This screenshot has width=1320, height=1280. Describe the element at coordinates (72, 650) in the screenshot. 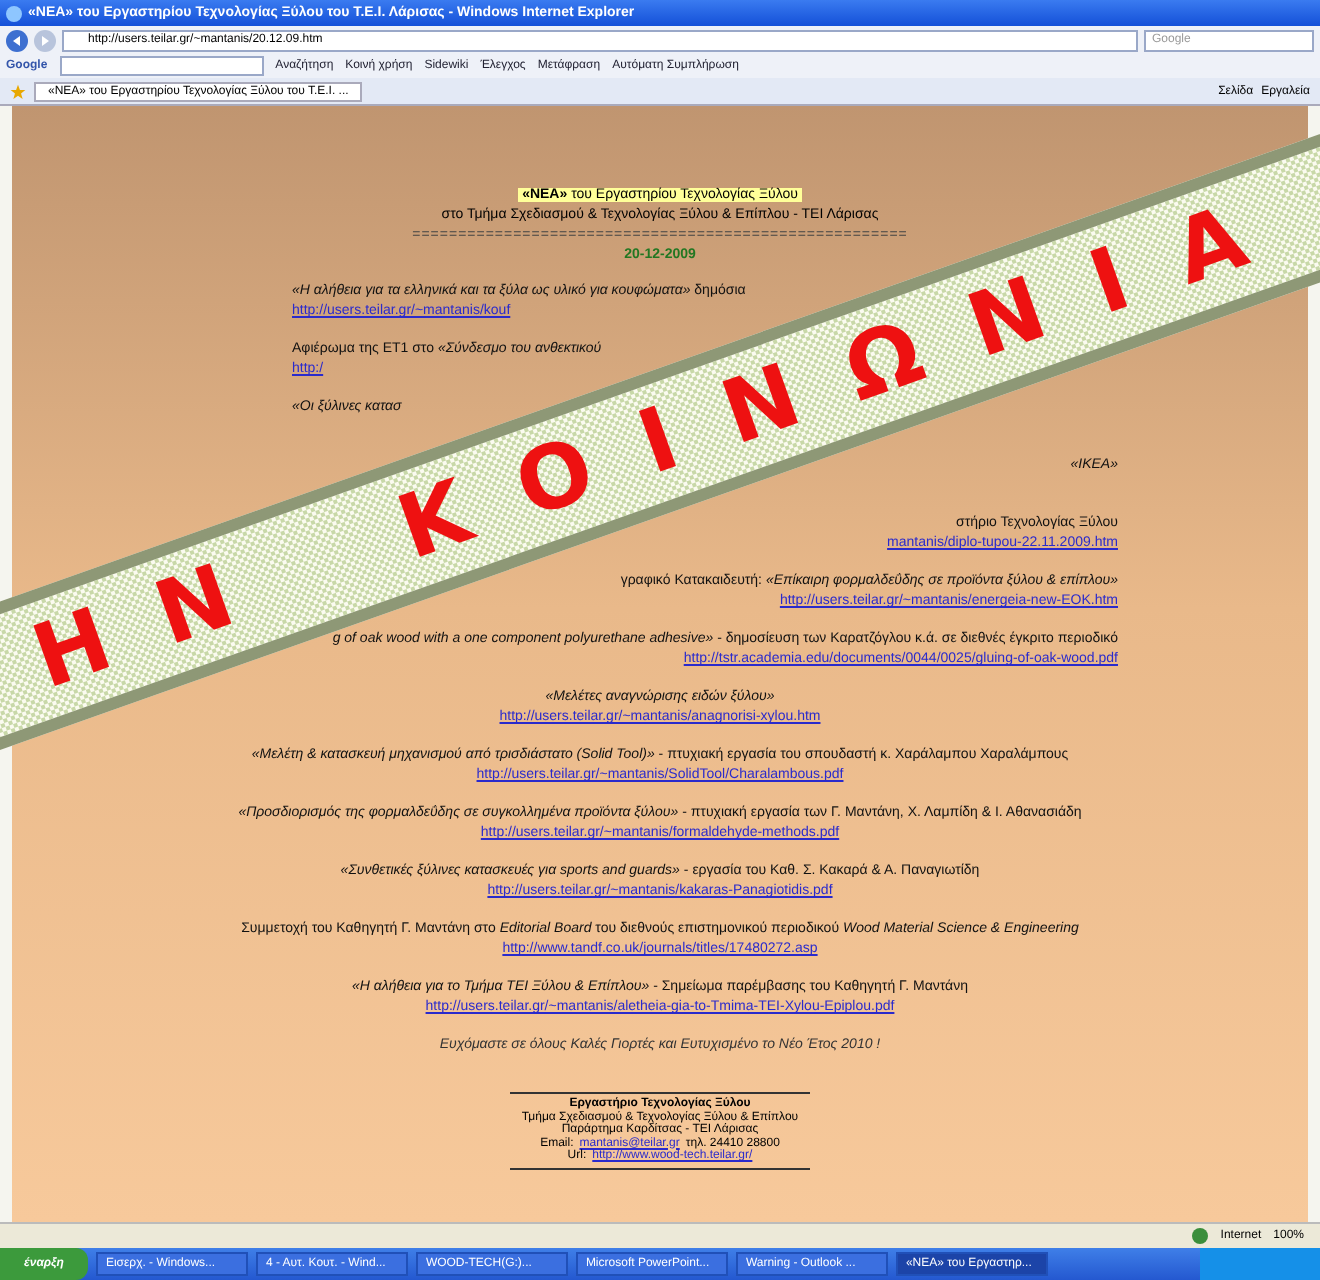

I see `banner-letter: Η` at that location.